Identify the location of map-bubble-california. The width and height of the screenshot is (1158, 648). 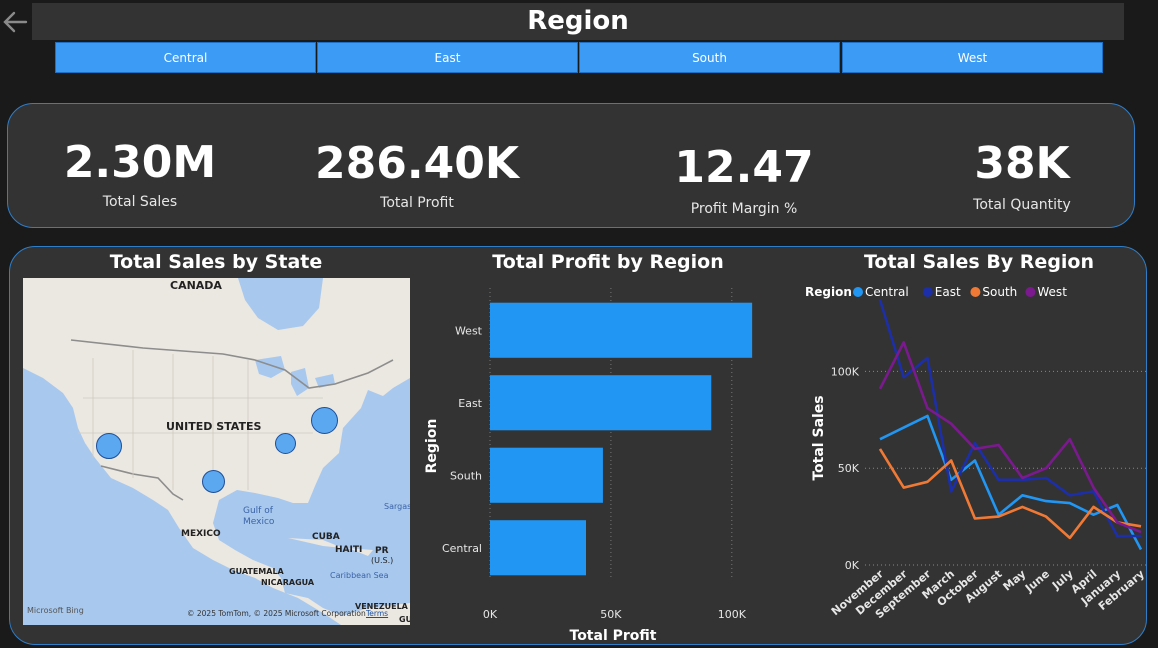
(109, 446).